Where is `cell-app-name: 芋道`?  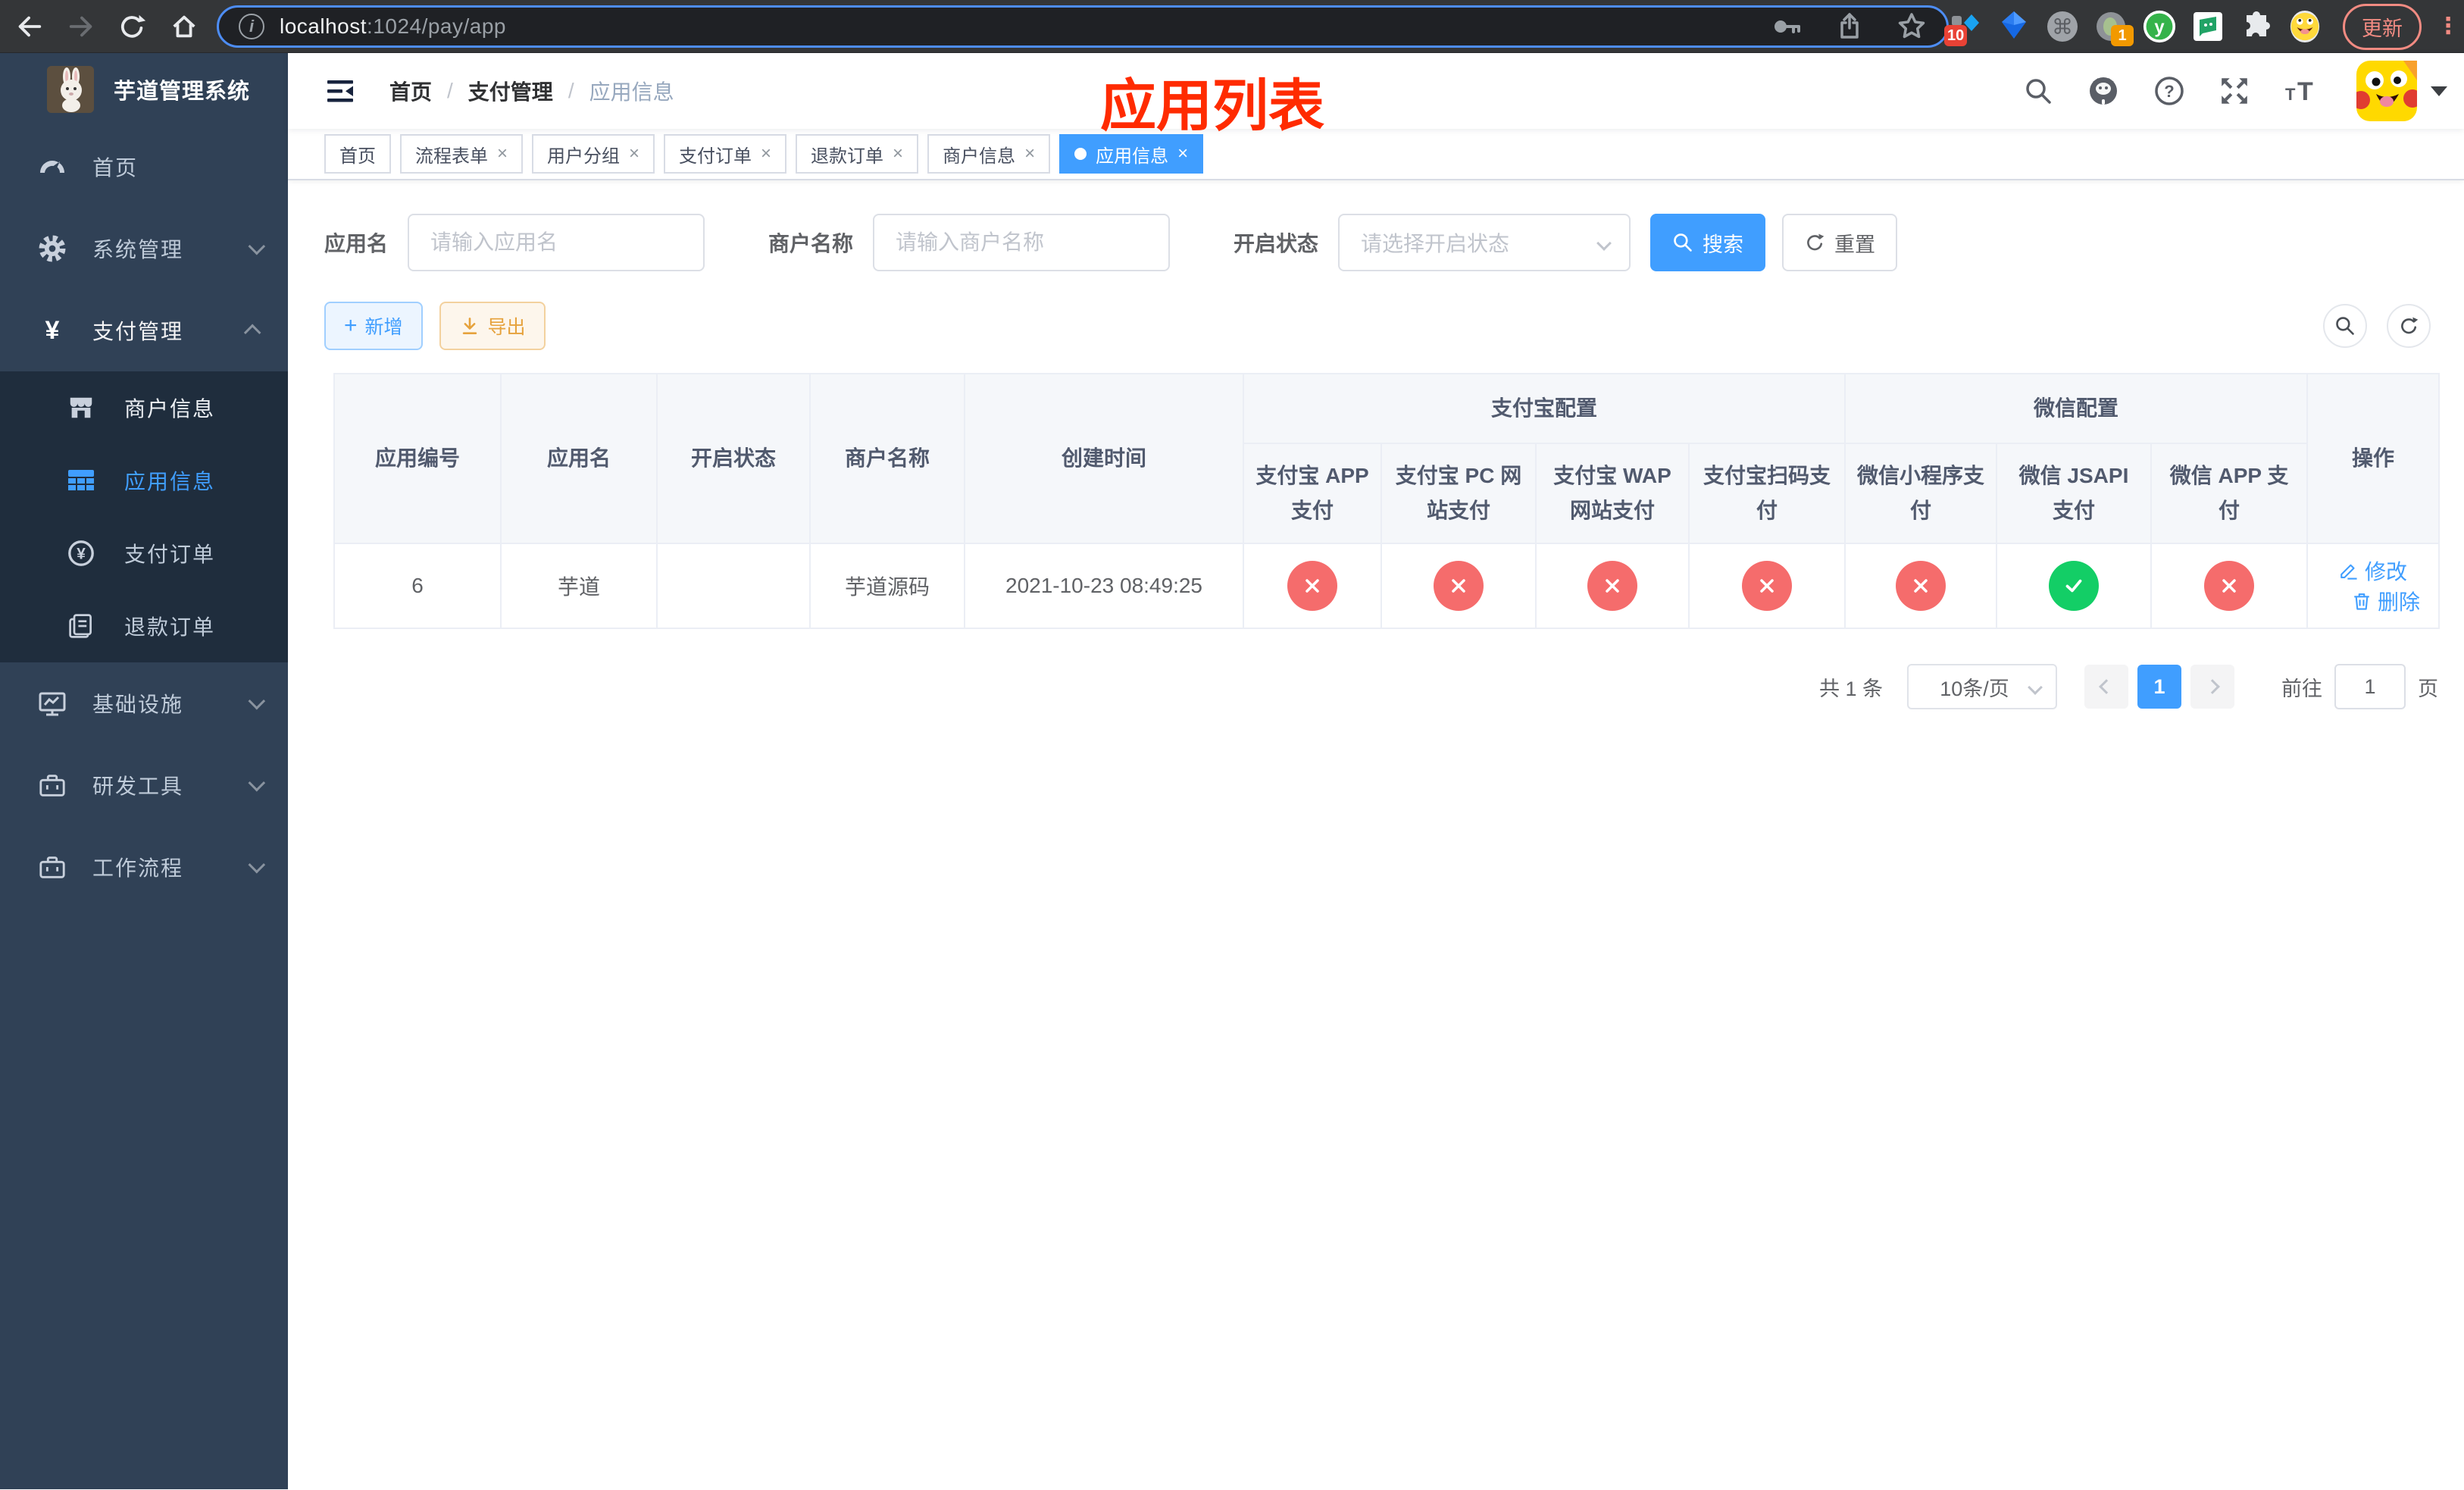 cell-app-name: 芋道 is located at coordinates (579, 586).